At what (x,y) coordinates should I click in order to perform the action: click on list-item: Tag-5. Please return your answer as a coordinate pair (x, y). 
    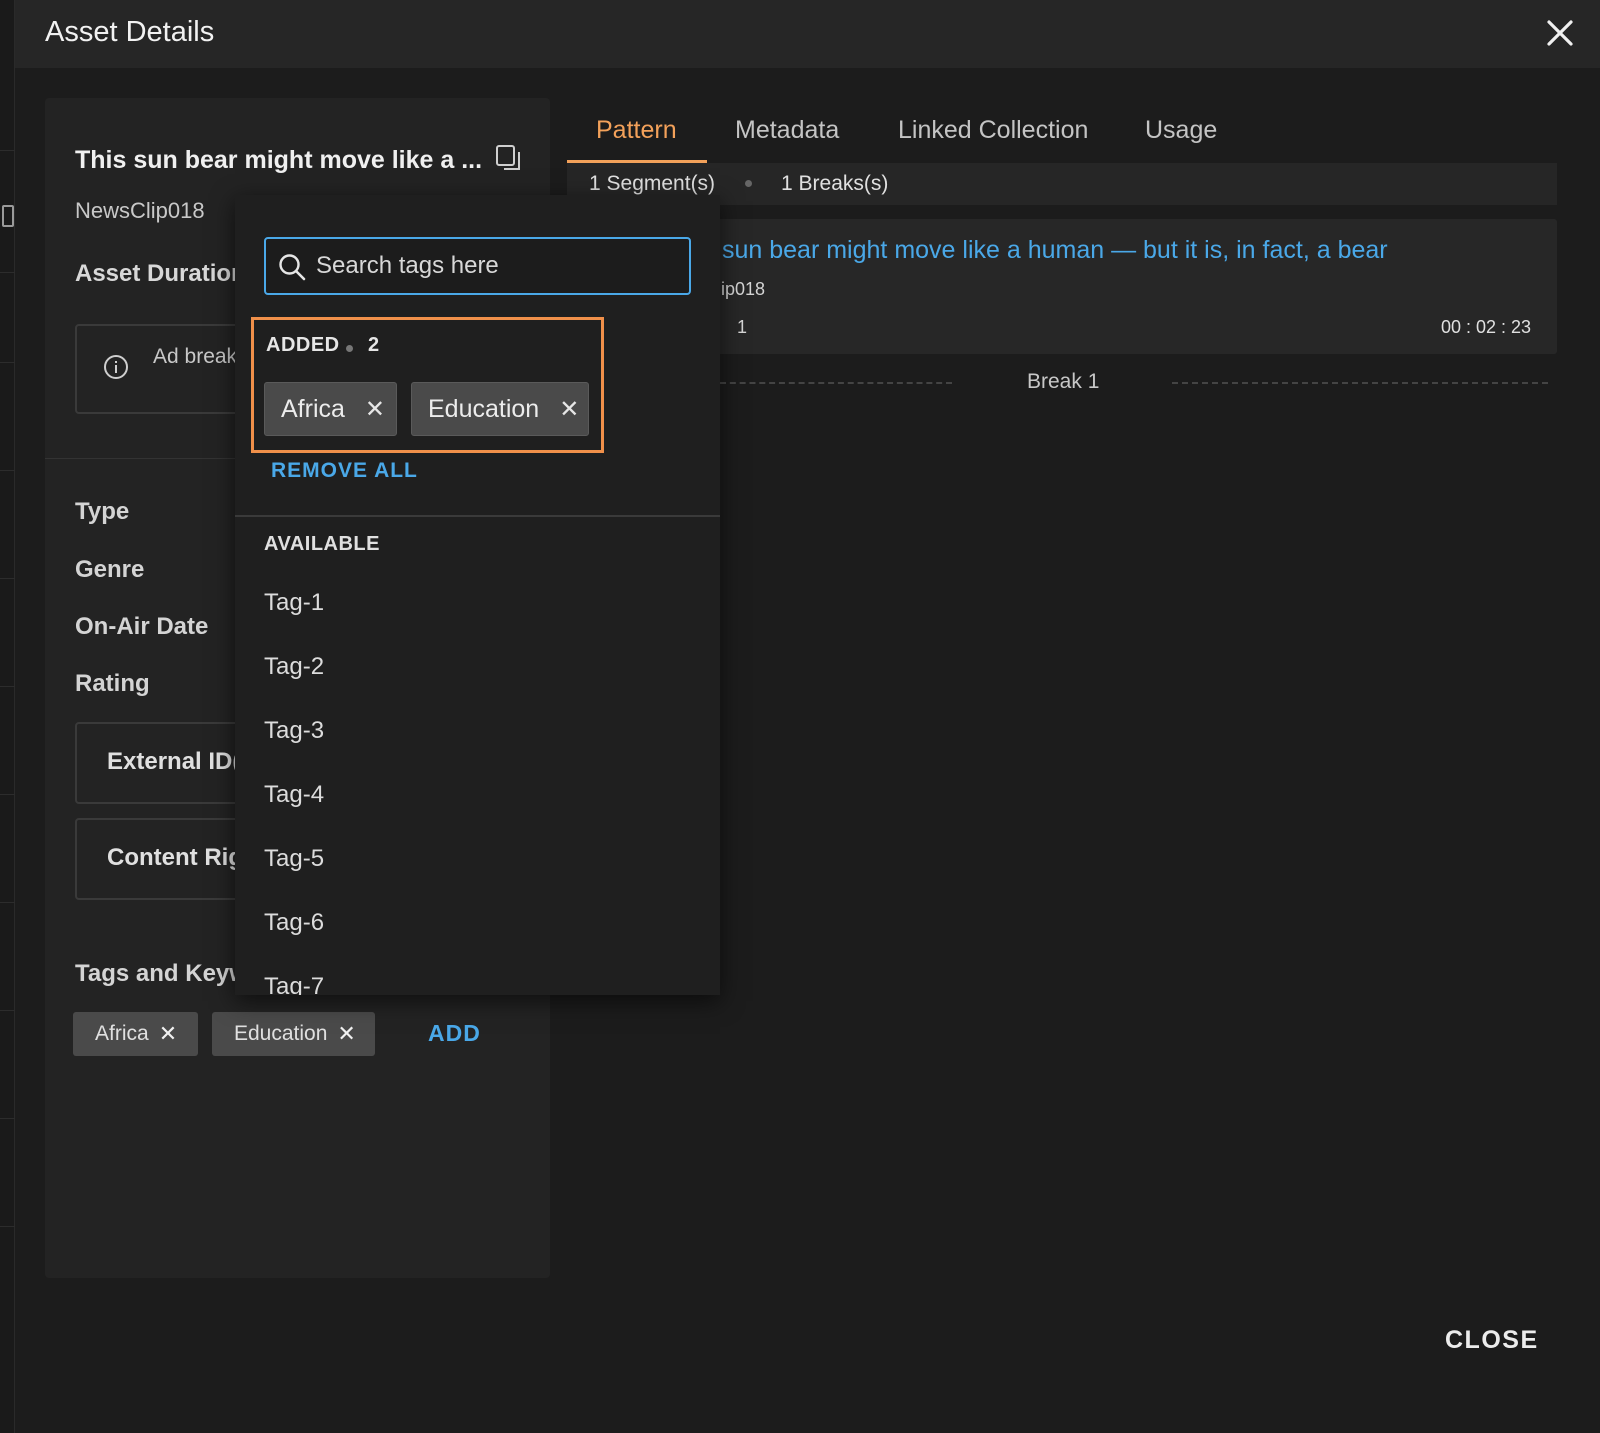
    Looking at the image, I should click on (294, 859).